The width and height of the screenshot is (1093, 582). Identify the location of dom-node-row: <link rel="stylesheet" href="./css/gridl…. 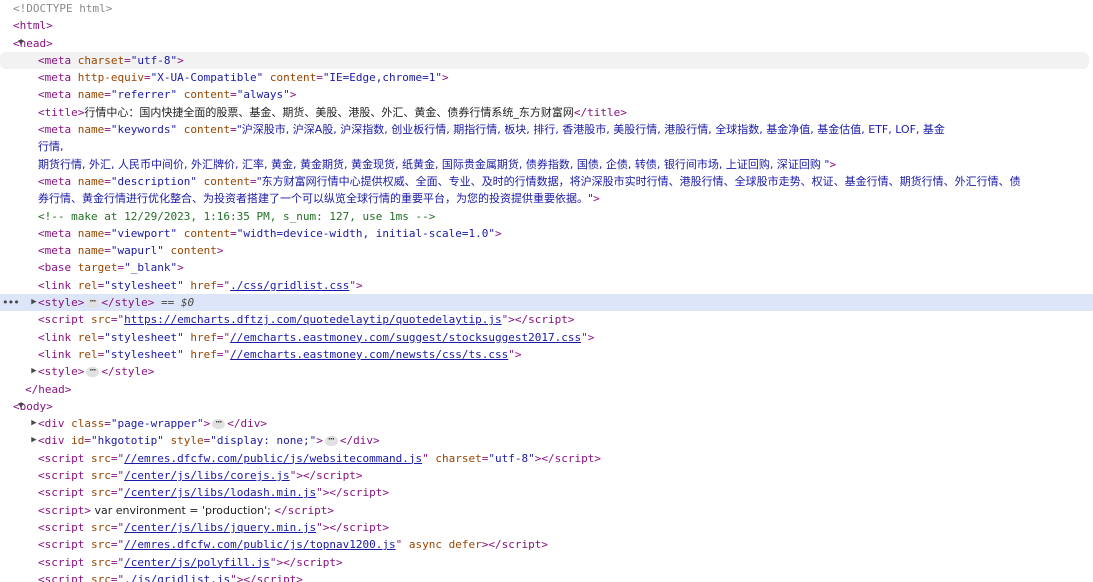
(546, 285).